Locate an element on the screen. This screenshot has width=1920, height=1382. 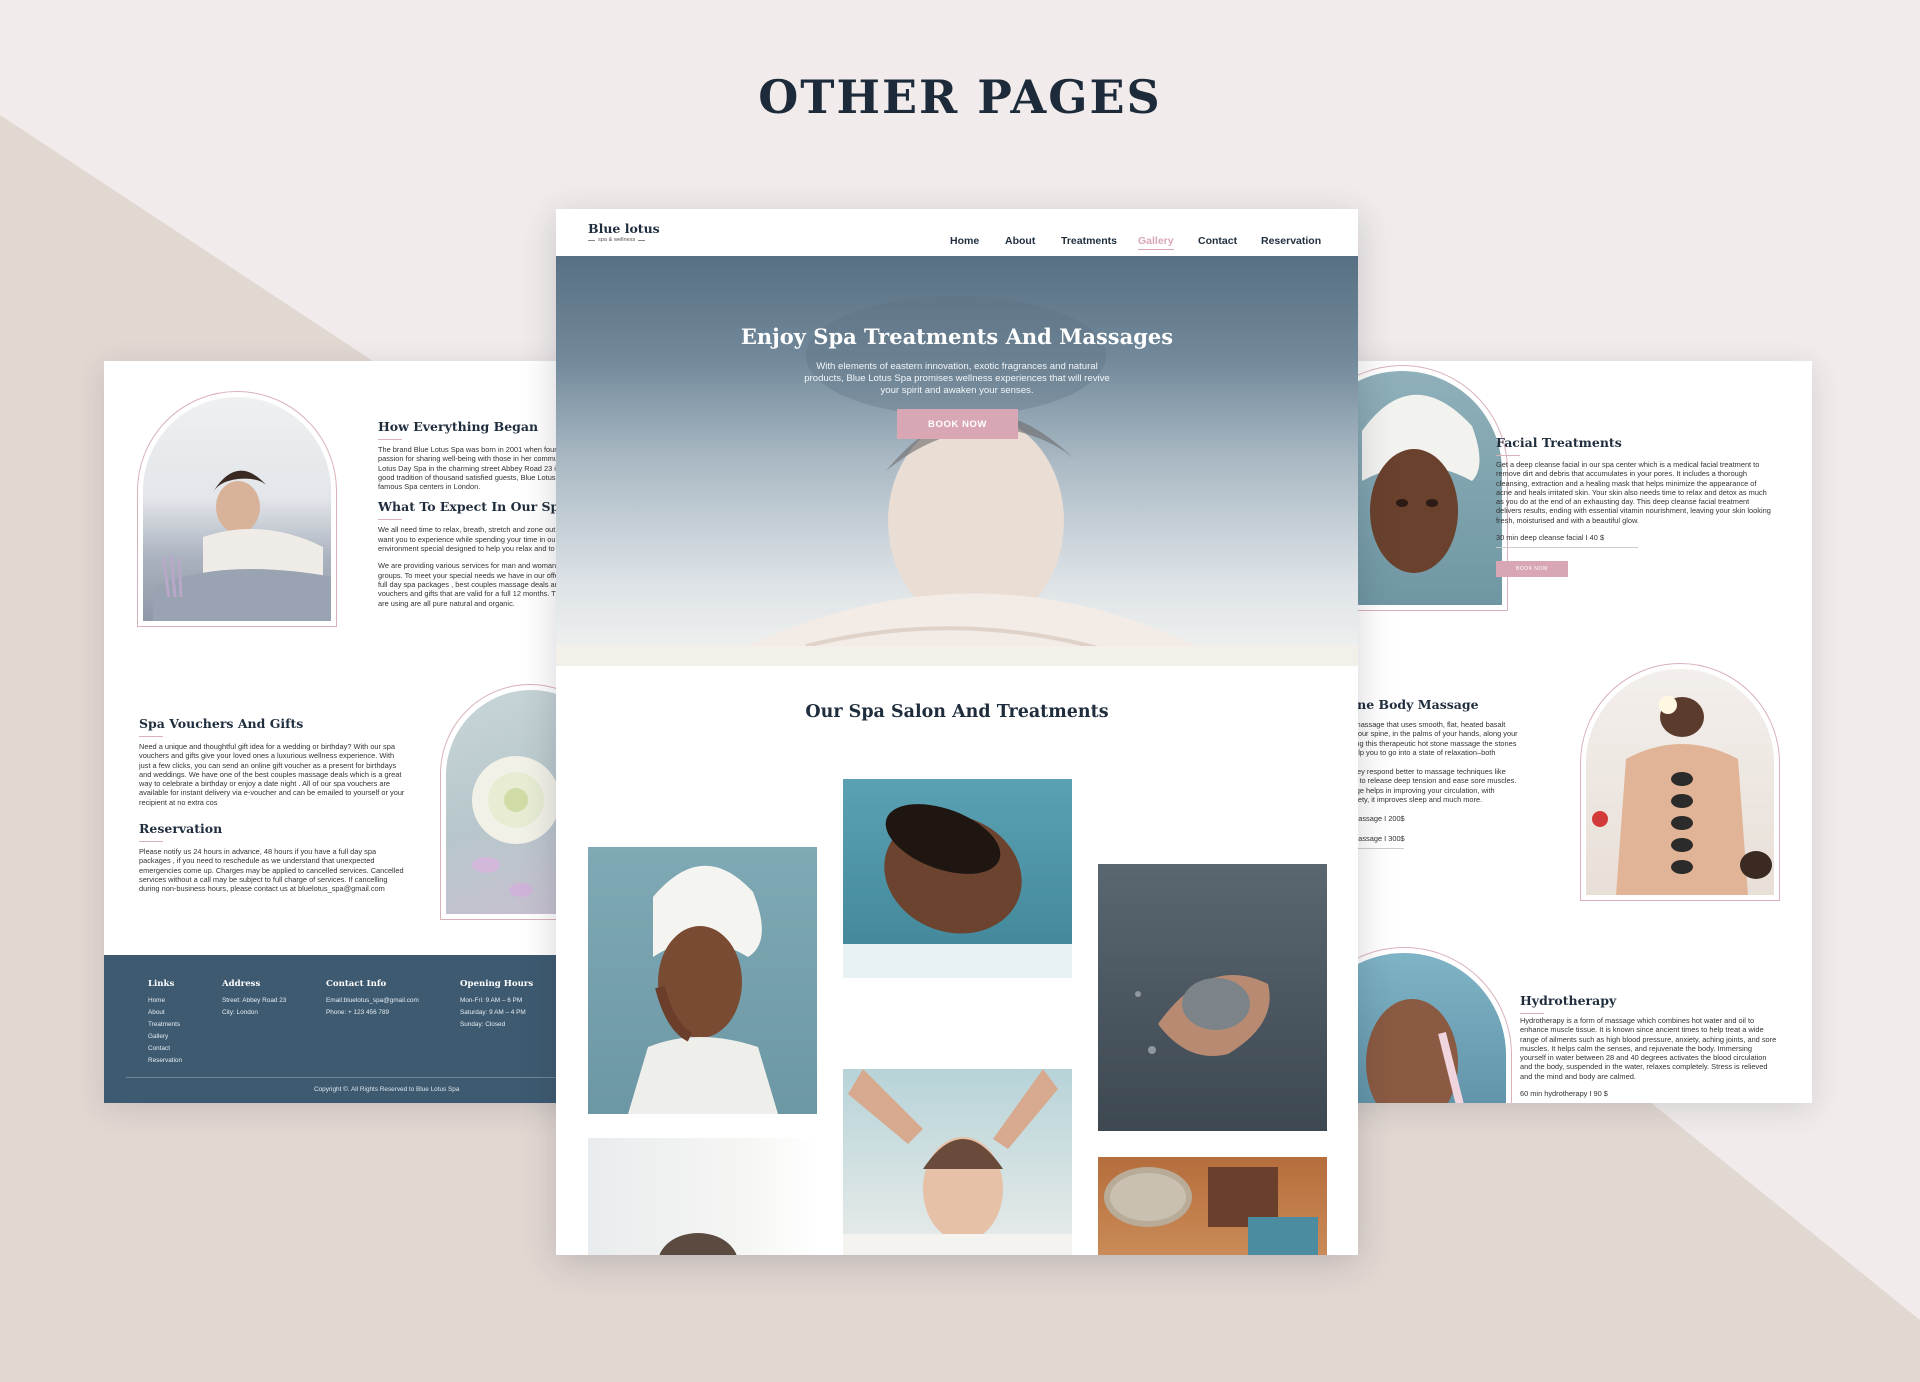
price-divider is located at coordinates (1567, 548).